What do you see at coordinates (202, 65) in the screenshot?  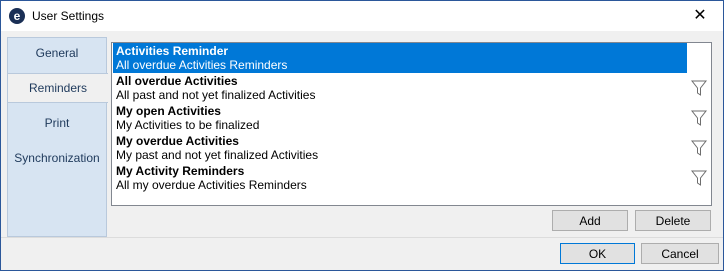 I see `reminder-subtitle: All overdue Activities Reminders` at bounding box center [202, 65].